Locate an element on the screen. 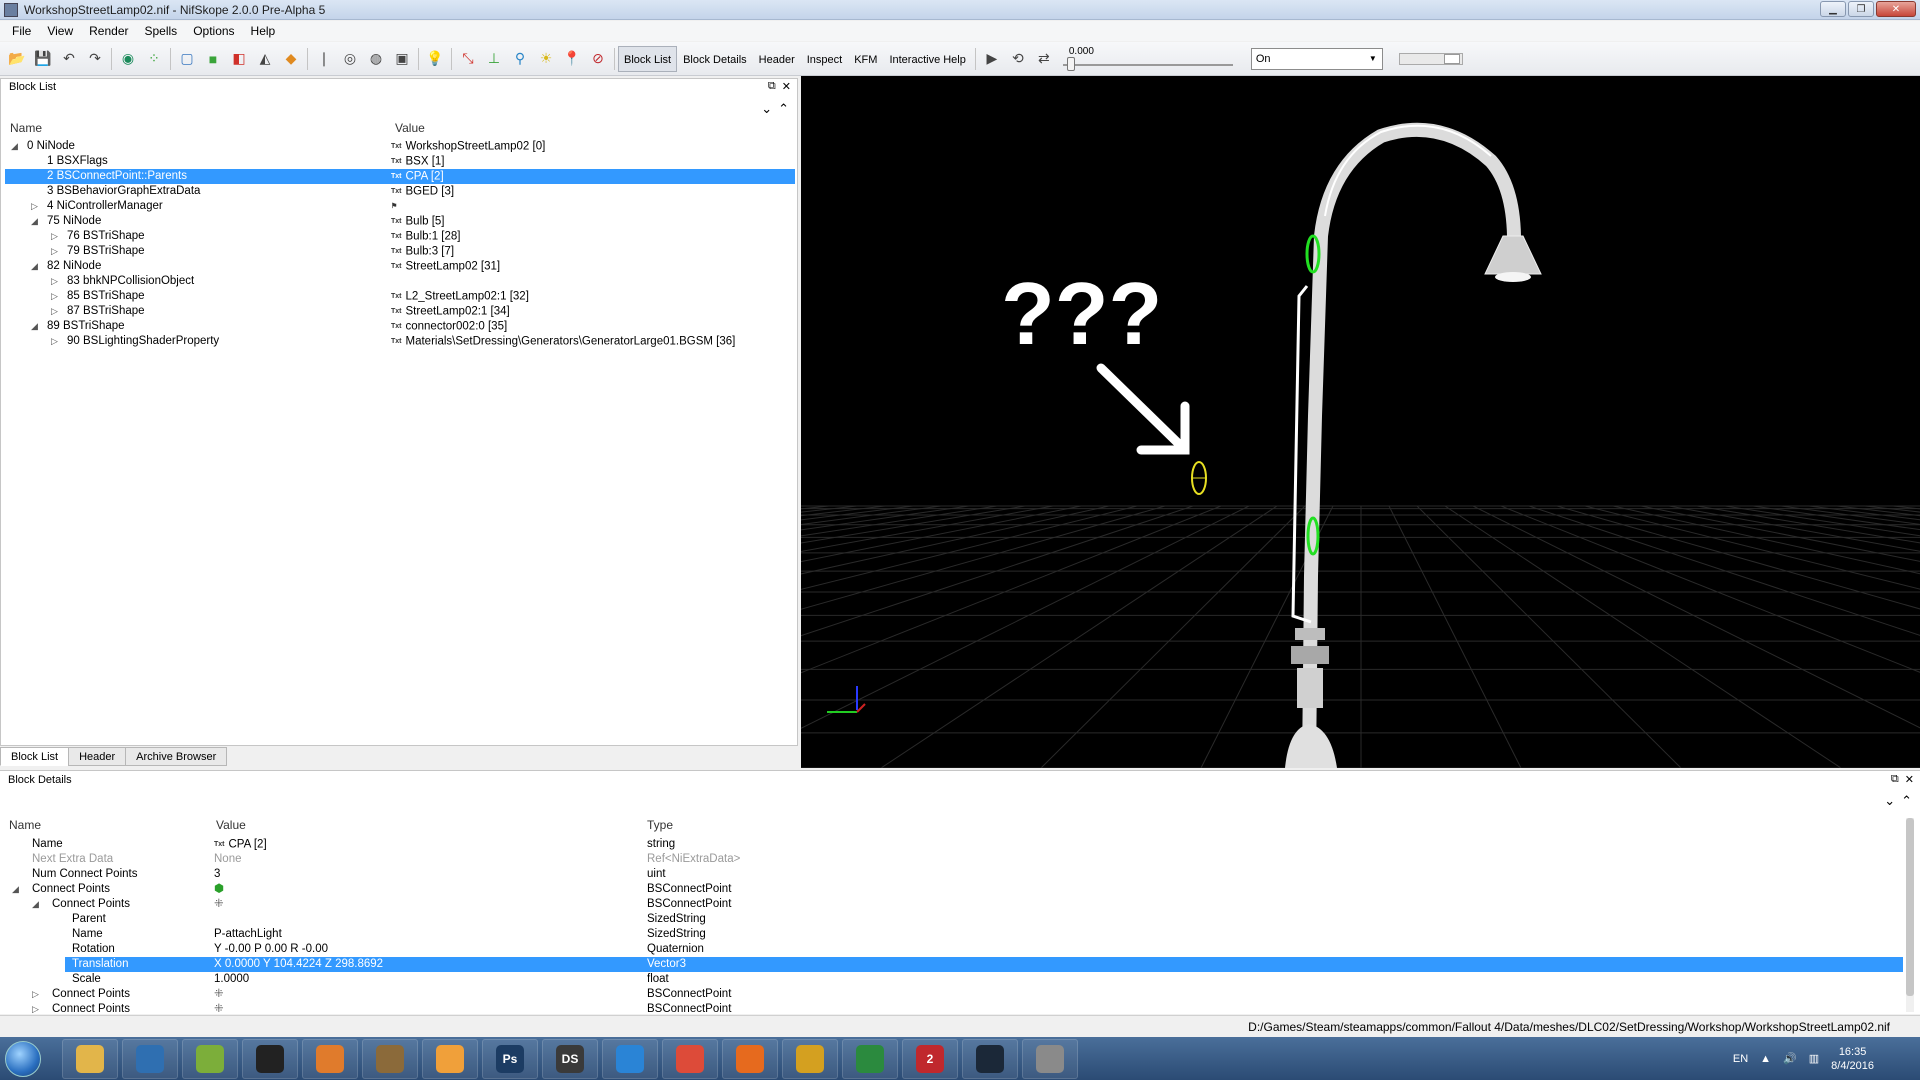  detail-row: Name P-attachLight SizedString is located at coordinates (954, 934).